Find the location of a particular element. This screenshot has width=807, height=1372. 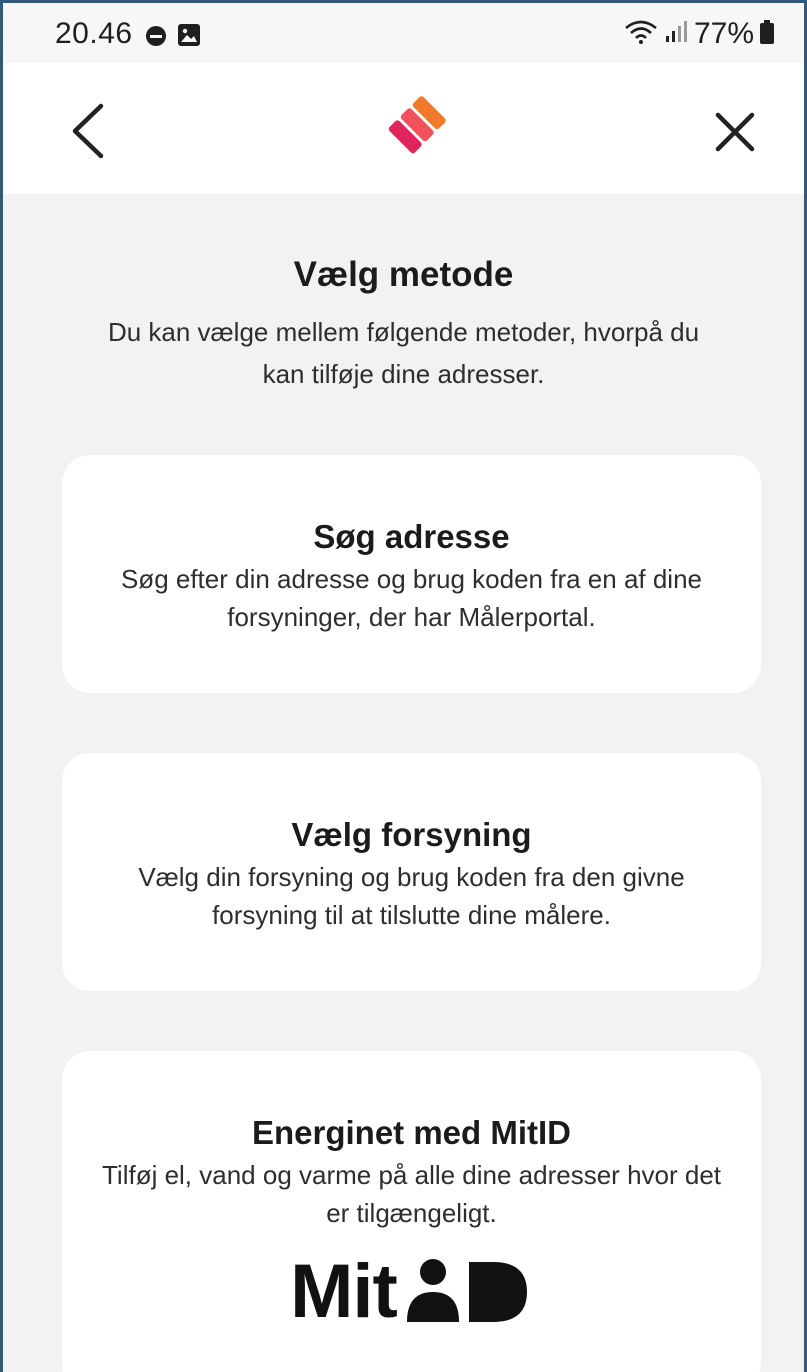

close-icon is located at coordinates (735, 132).